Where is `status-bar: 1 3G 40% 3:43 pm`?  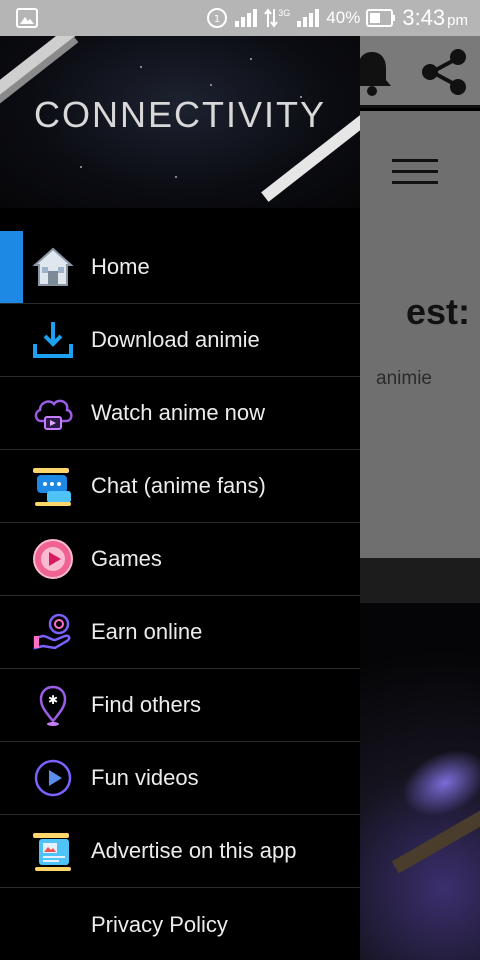
status-bar: 1 3G 40% 3:43 pm is located at coordinates (240, 18).